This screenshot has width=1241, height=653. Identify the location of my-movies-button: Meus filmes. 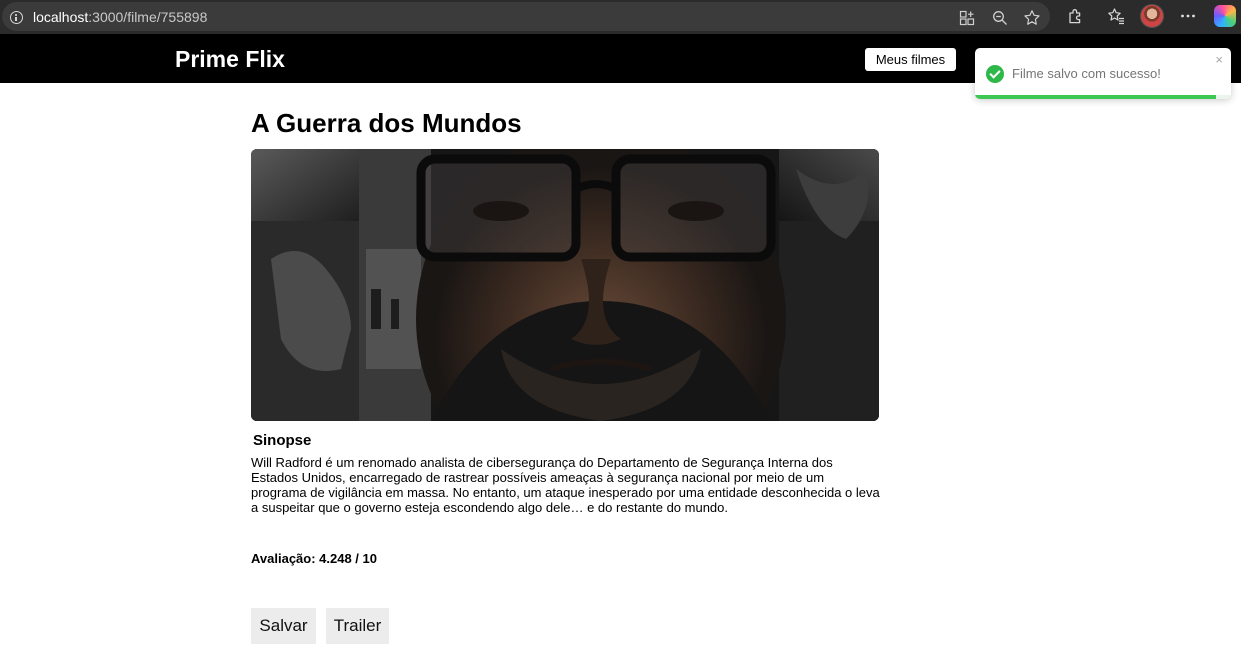
(910, 59).